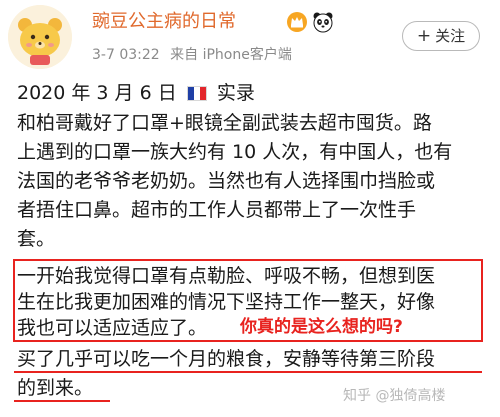 This screenshot has height=417, width=500. I want to click on date-line: 2020 年 3 月 6 日 实录, so click(136, 93).